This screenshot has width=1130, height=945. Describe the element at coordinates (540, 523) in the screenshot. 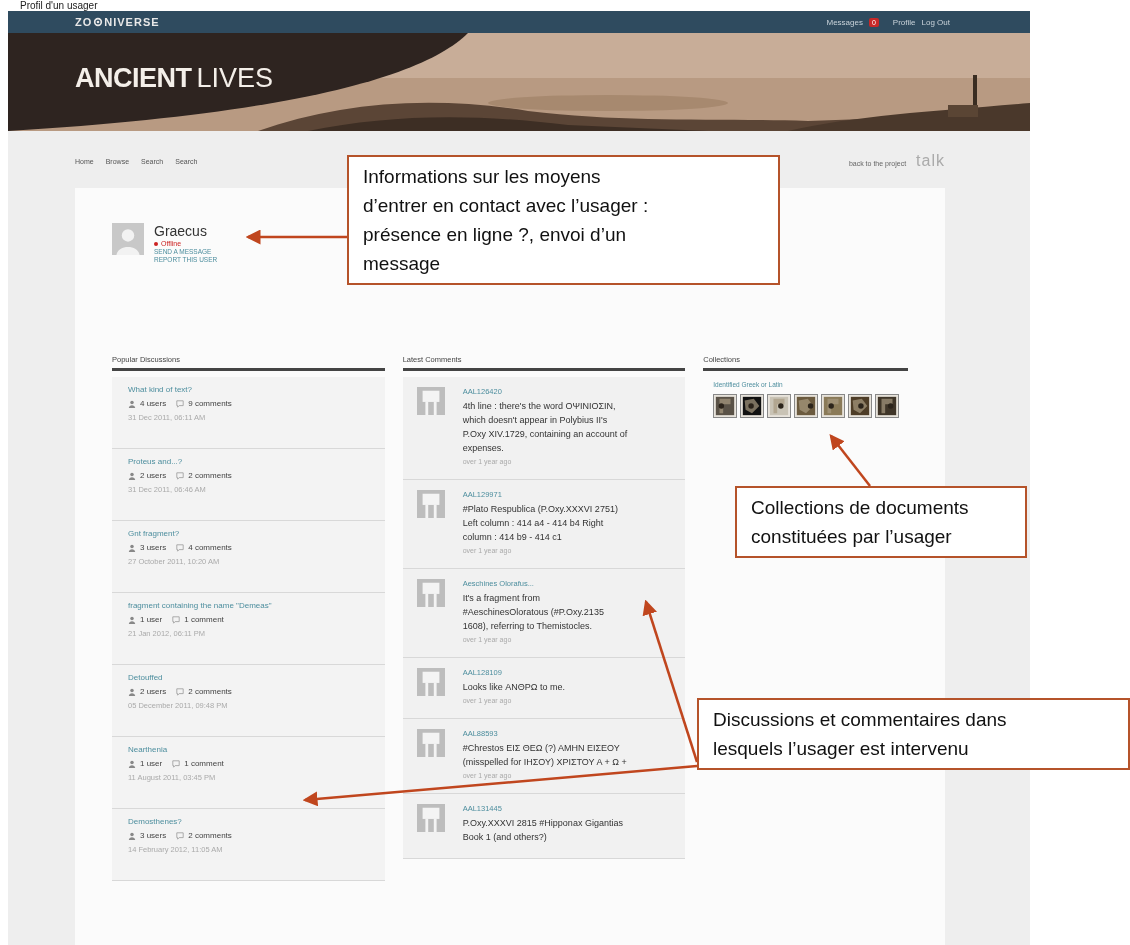

I see `comment-text: #Plato Respublica (P.Oxy.XXXVI 2751) Left column : 414 a4 - 414 b4 Right column : 414 b9 - 414 c1` at that location.